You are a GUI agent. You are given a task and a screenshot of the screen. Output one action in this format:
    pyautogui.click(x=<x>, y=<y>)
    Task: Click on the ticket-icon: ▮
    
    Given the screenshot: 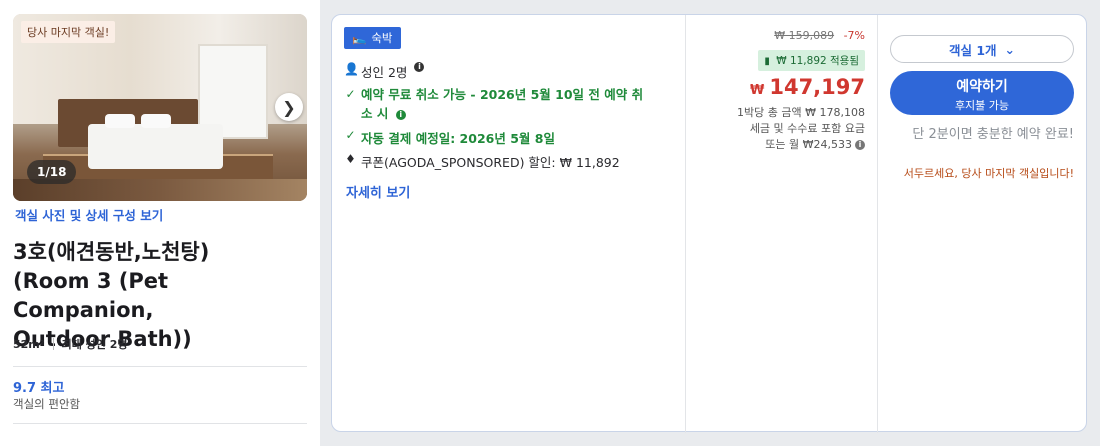 What is the action you would take?
    pyautogui.click(x=767, y=61)
    